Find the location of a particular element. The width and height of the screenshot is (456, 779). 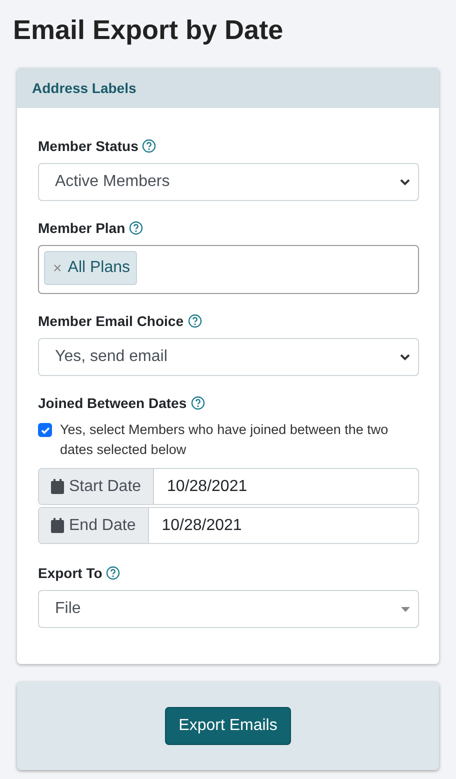

tag-input-field: × All Plans is located at coordinates (228, 269).